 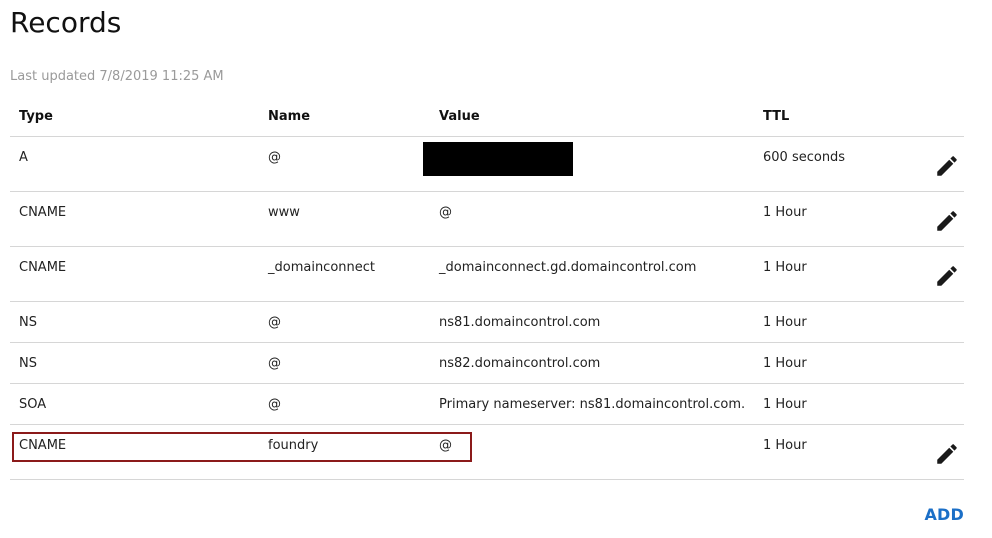 I want to click on record-value: _domainconnect.gd.domaincontrol.com, so click(x=568, y=267).